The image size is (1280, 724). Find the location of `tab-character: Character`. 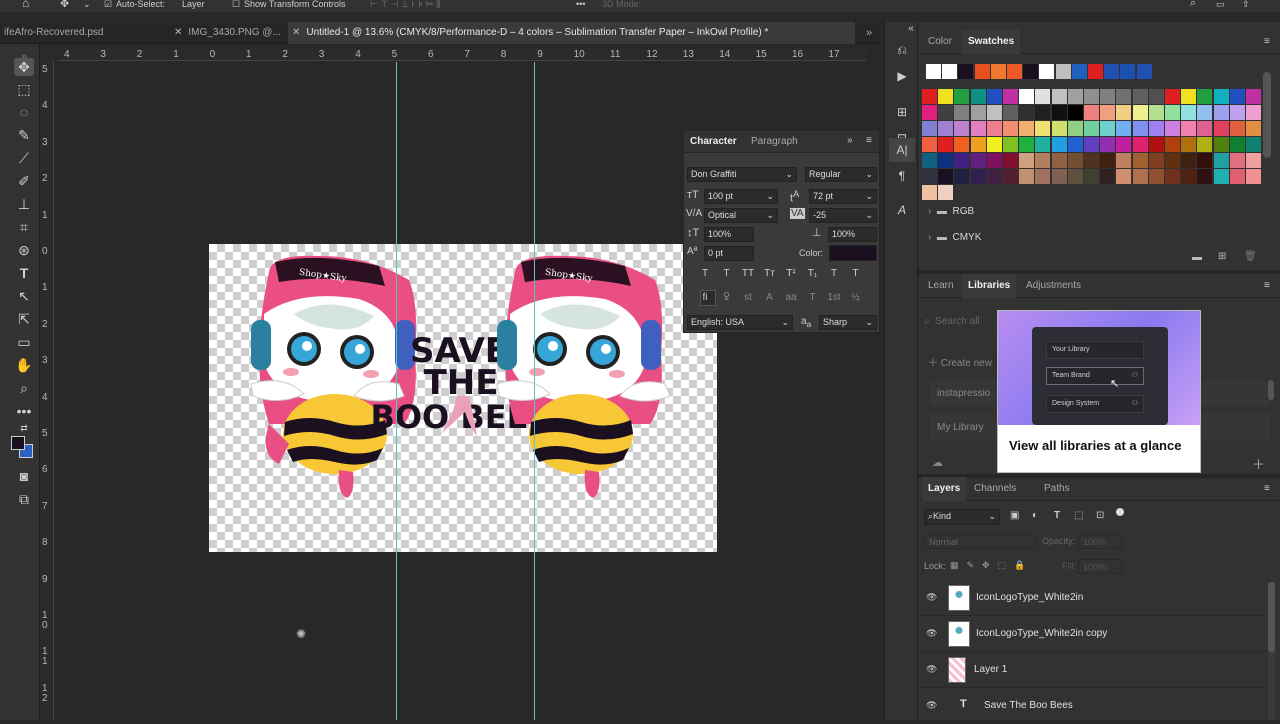

tab-character: Character is located at coordinates (713, 141).